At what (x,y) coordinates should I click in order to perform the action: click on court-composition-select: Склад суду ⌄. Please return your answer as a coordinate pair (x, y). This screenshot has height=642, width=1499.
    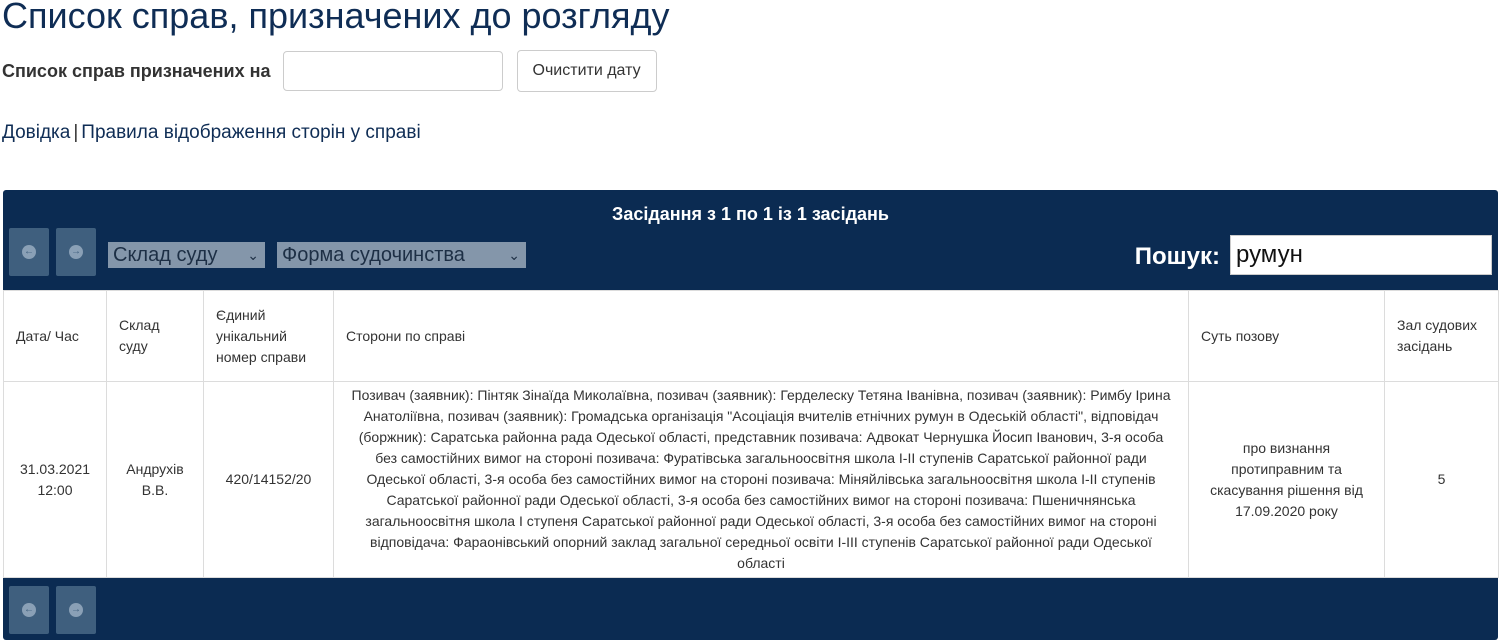
    Looking at the image, I should click on (186, 255).